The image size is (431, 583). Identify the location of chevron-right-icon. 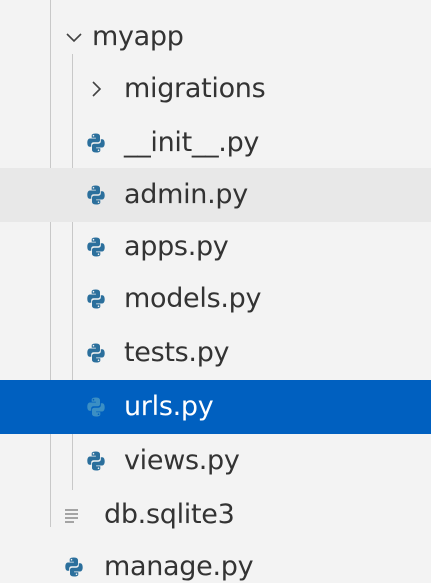
(96, 89).